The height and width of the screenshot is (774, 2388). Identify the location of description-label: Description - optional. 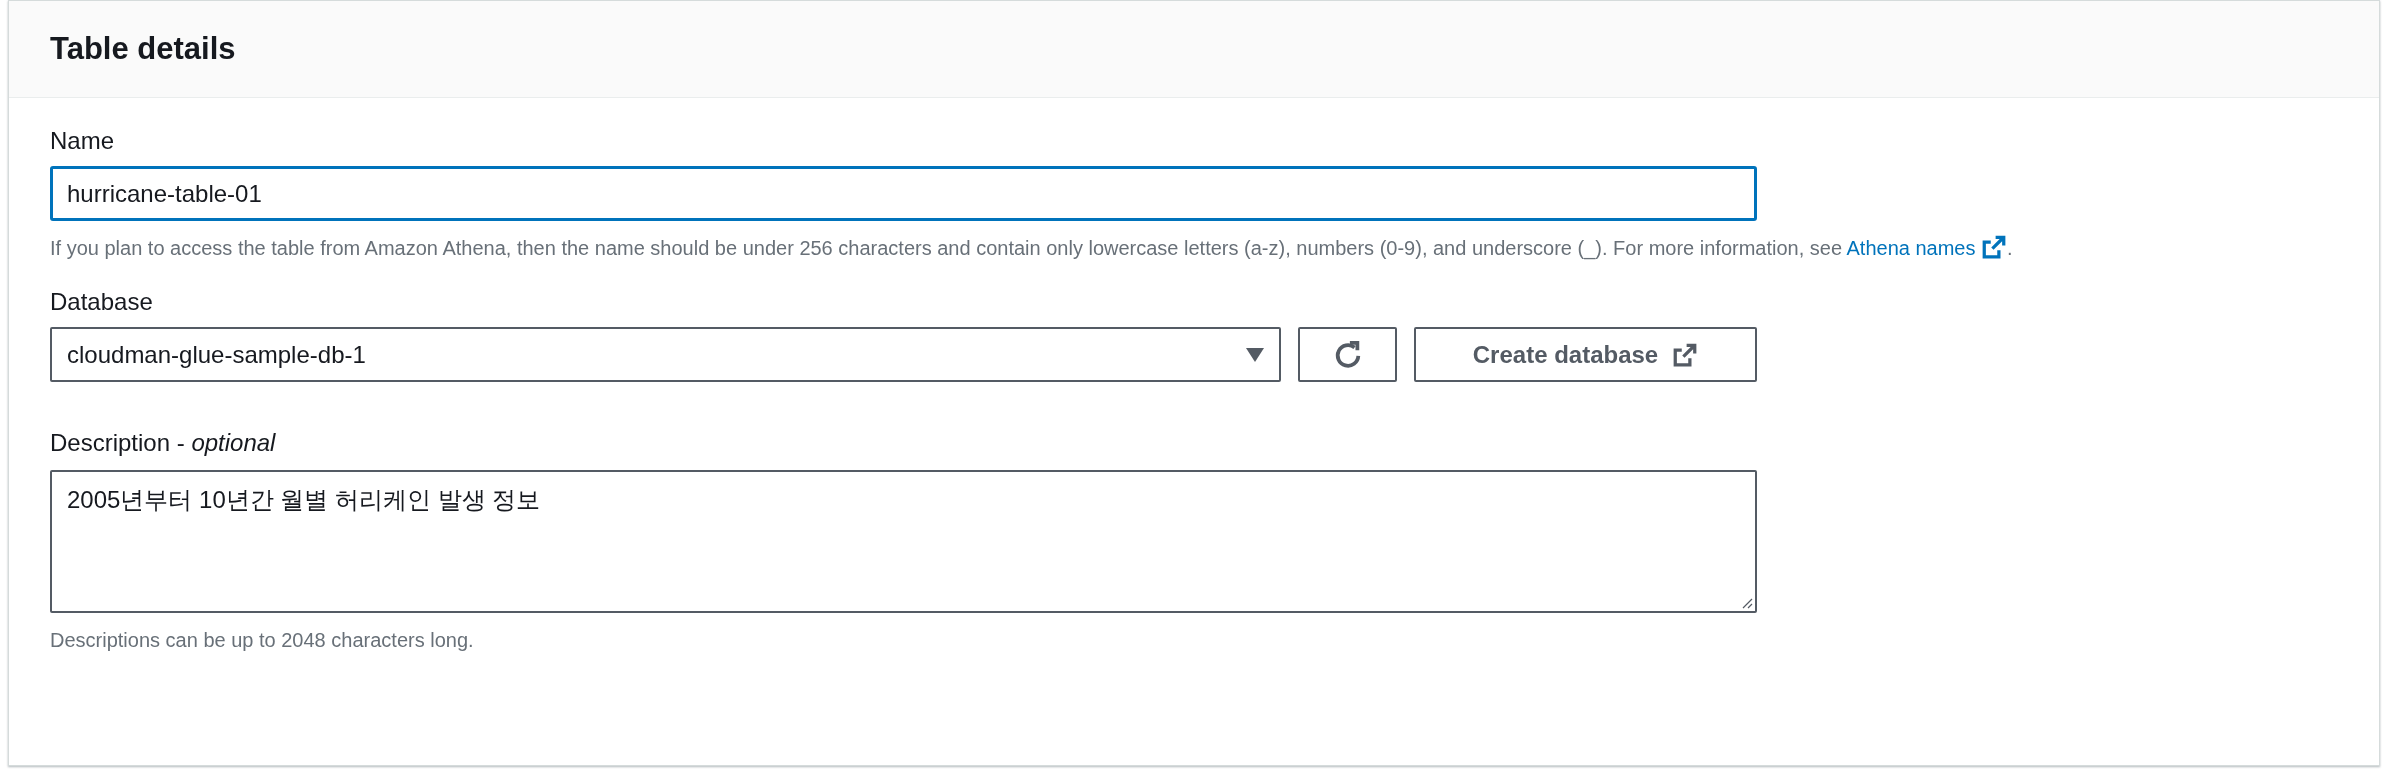
(163, 443).